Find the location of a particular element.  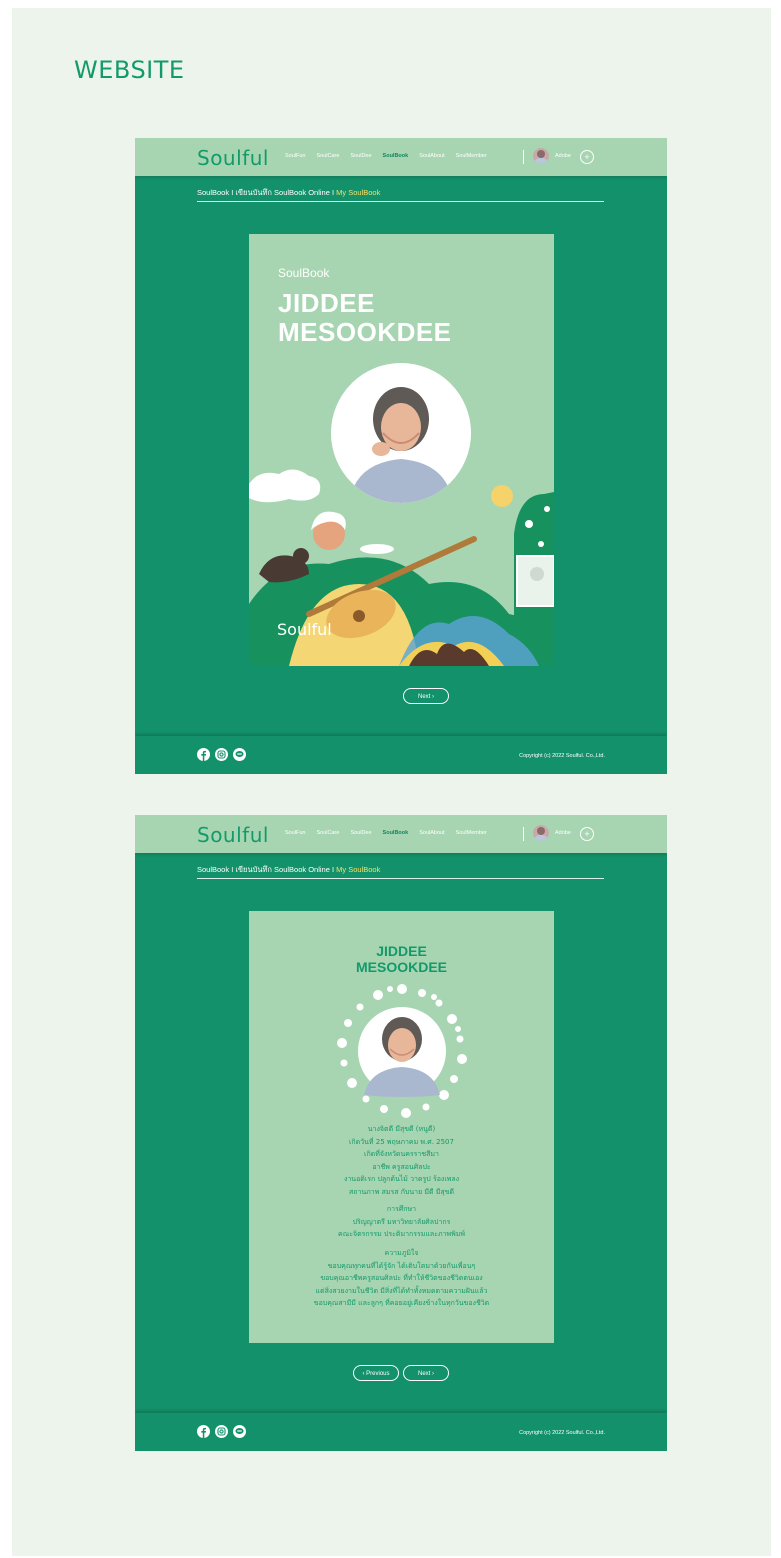

soulbook-cover-card: SoulBook JIDDEE MESOOKDEE Soulful is located at coordinates (401, 450).